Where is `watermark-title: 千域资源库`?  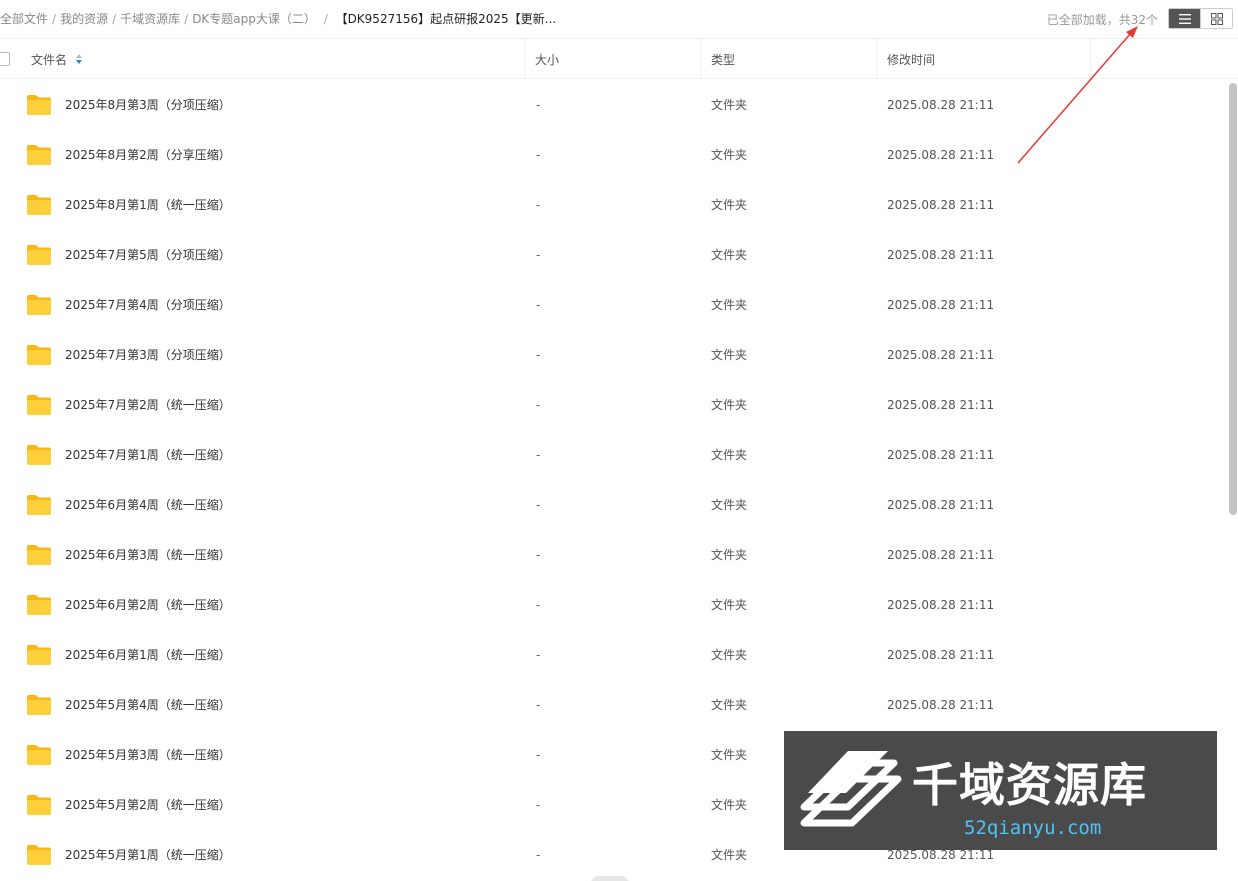 watermark-title: 千域资源库 is located at coordinates (1029, 785).